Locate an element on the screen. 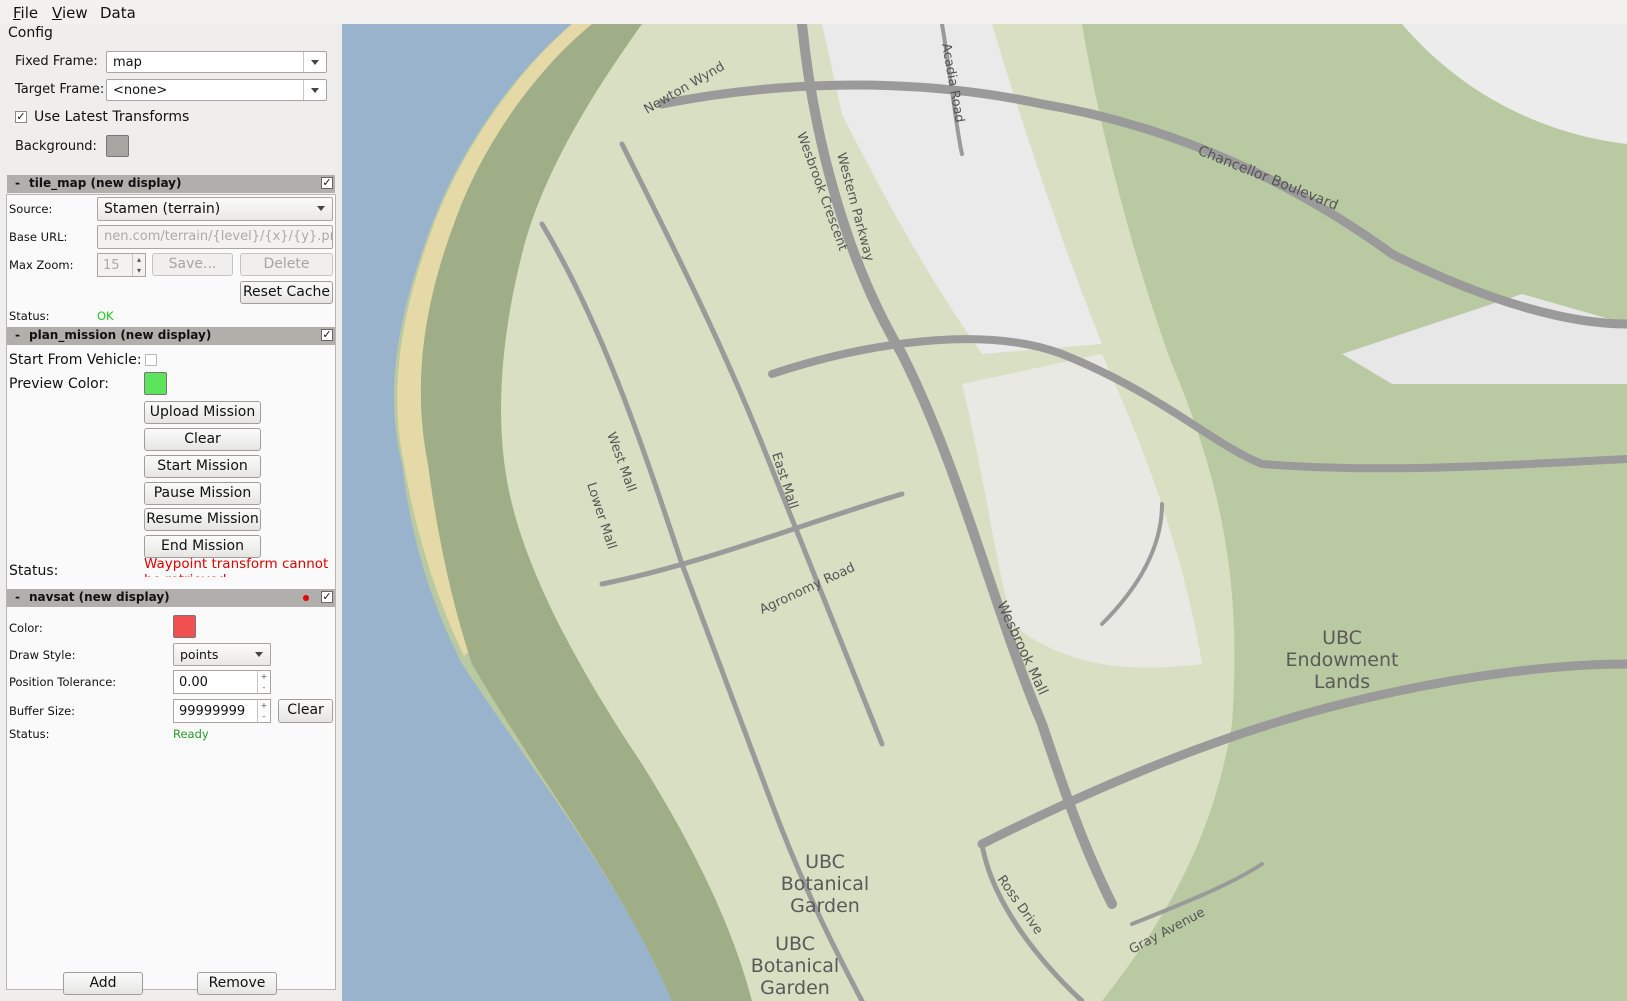 This screenshot has height=1001, width=1627. tile-map-title: tile_map (new display) is located at coordinates (105, 183).